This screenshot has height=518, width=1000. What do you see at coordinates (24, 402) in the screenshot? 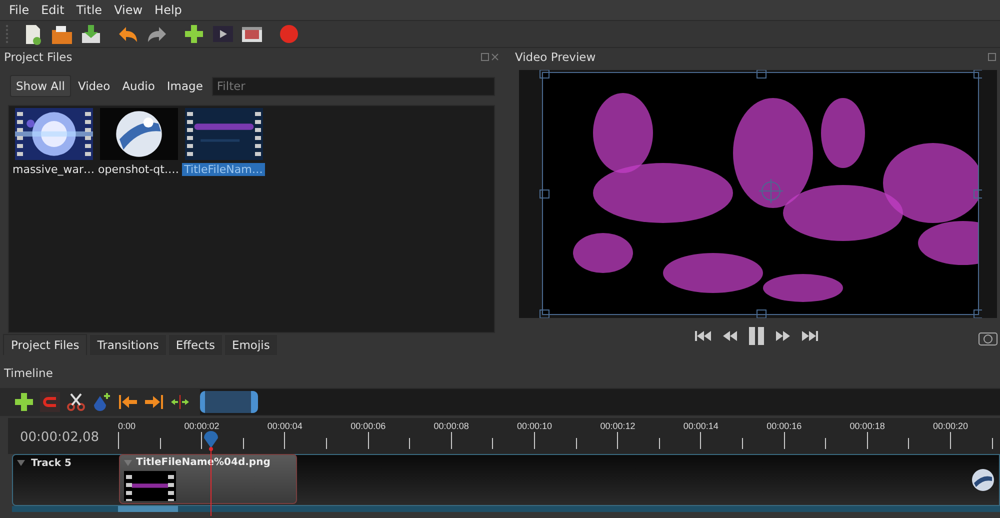
I see `add-track-icon` at bounding box center [24, 402].